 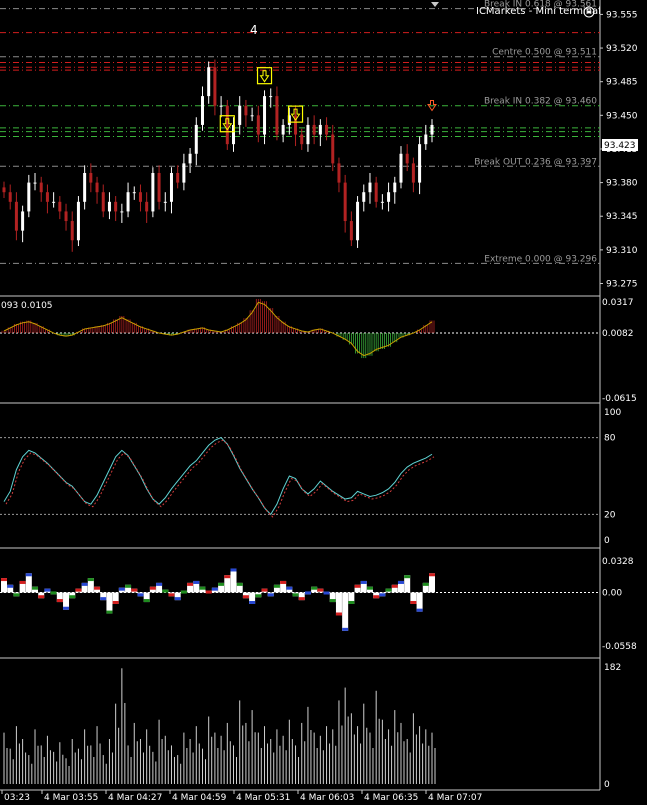 I want to click on current-price-tag: 93.423, so click(x=620, y=145).